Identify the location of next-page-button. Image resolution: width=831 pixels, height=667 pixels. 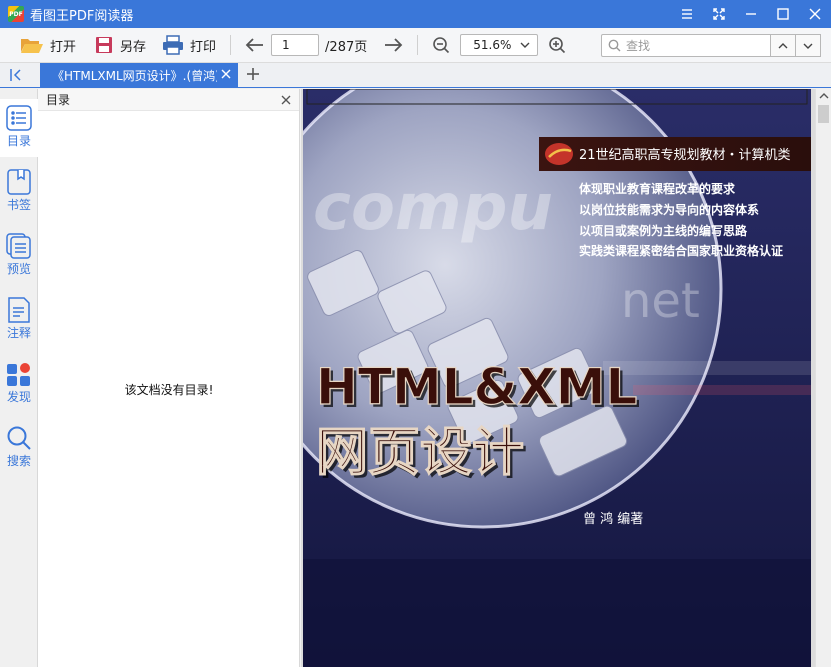
(393, 45).